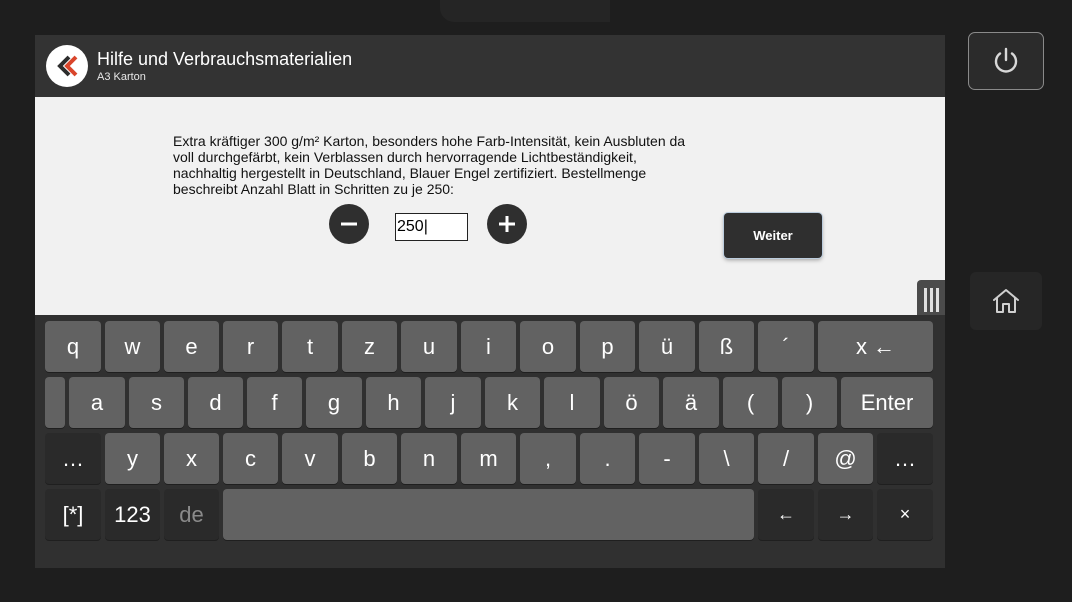 This screenshot has height=602, width=1072. I want to click on key-i: i, so click(488, 346).